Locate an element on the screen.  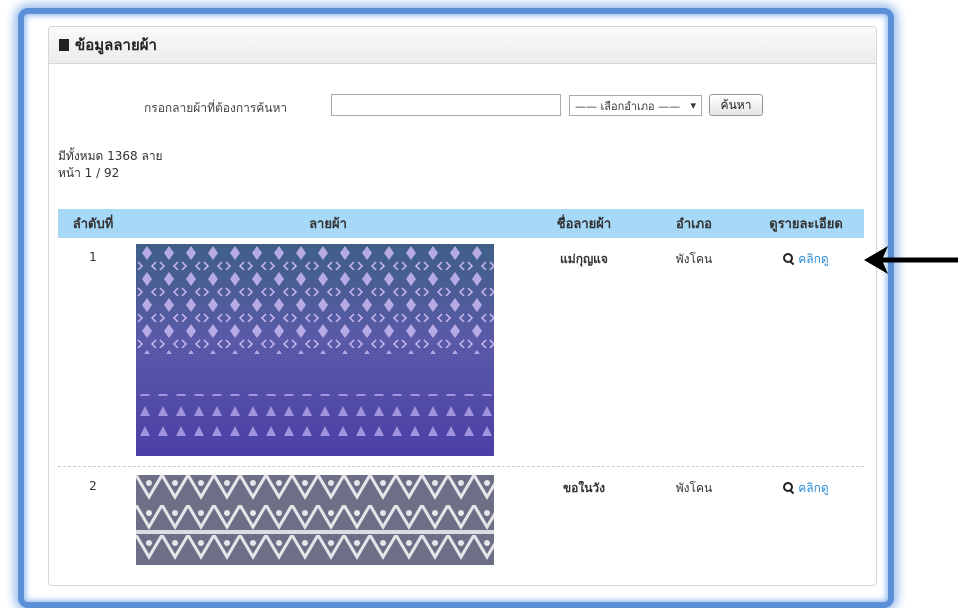
page-indicator: หน้า 1 / 92 is located at coordinates (89, 173).